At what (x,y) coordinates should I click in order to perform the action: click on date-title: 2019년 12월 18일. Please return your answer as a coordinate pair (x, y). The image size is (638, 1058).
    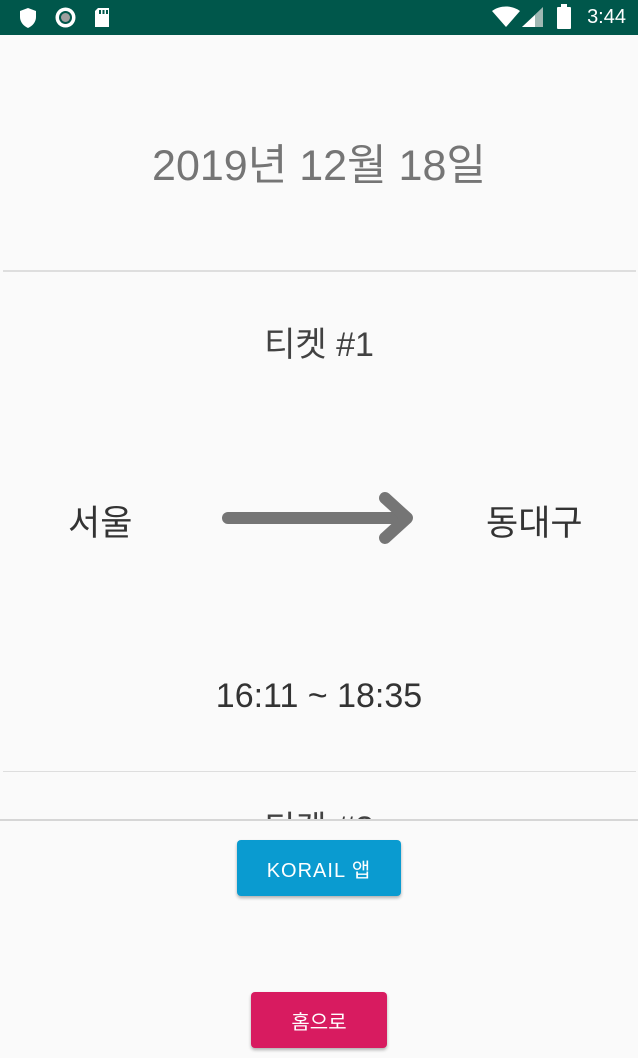
    Looking at the image, I should click on (319, 166).